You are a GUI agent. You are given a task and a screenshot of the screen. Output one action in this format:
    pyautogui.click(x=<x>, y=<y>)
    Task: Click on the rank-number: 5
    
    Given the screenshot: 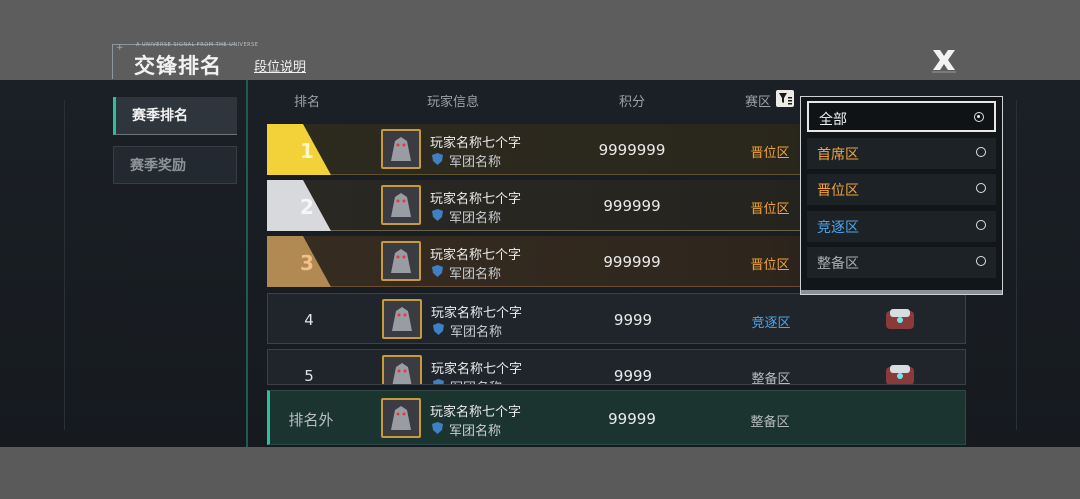 What is the action you would take?
    pyautogui.click(x=309, y=376)
    